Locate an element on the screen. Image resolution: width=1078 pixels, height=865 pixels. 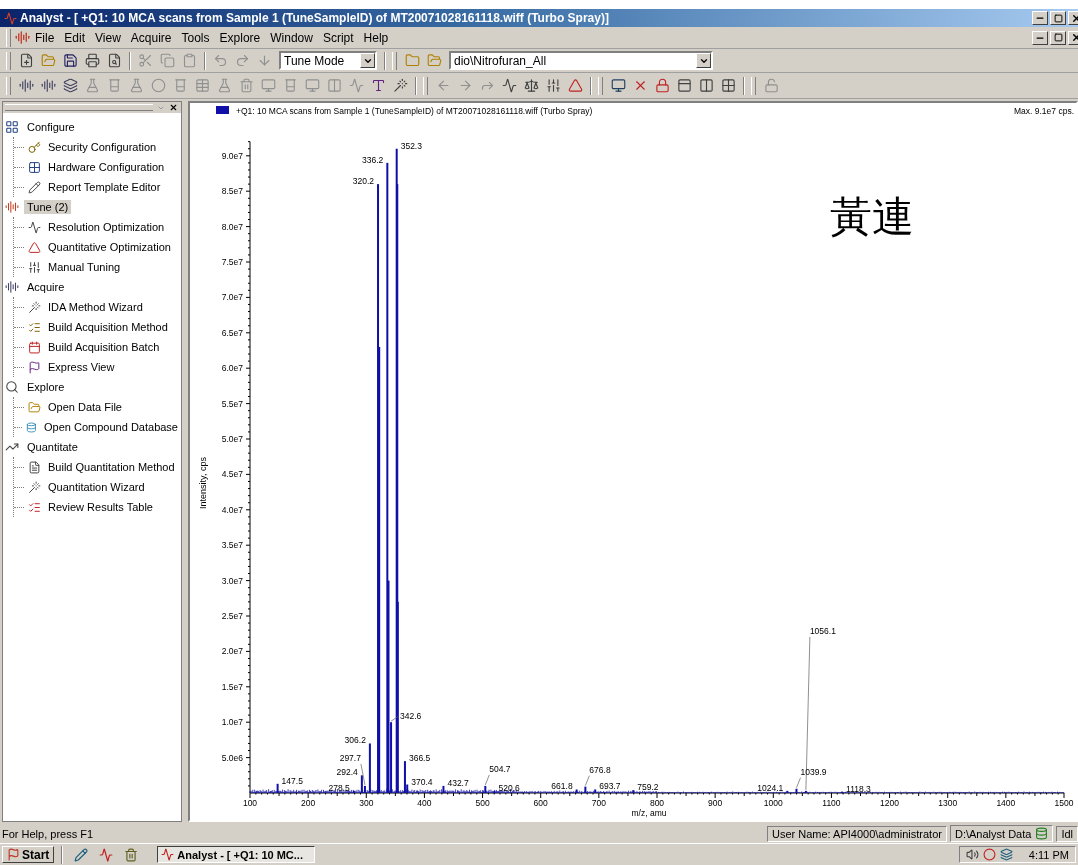
peak-label: 661.8 is located at coordinates (562, 786).